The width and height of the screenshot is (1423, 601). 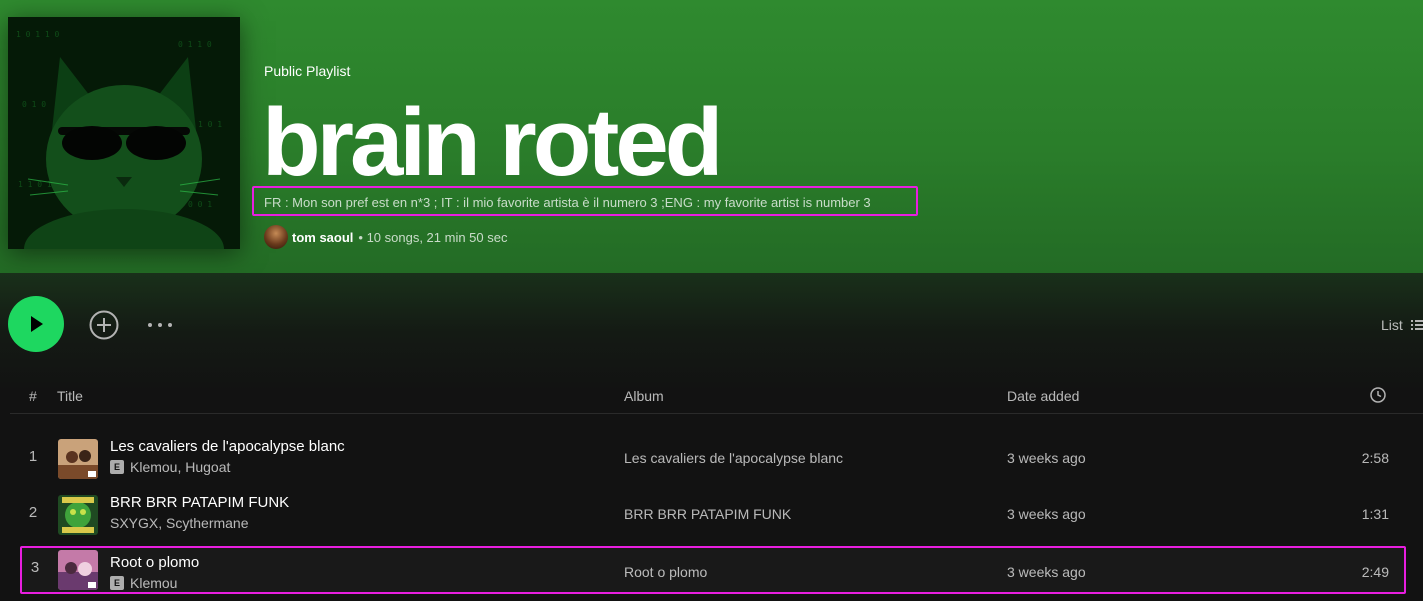 What do you see at coordinates (1375, 458) in the screenshot?
I see `track-duration: 2:58` at bounding box center [1375, 458].